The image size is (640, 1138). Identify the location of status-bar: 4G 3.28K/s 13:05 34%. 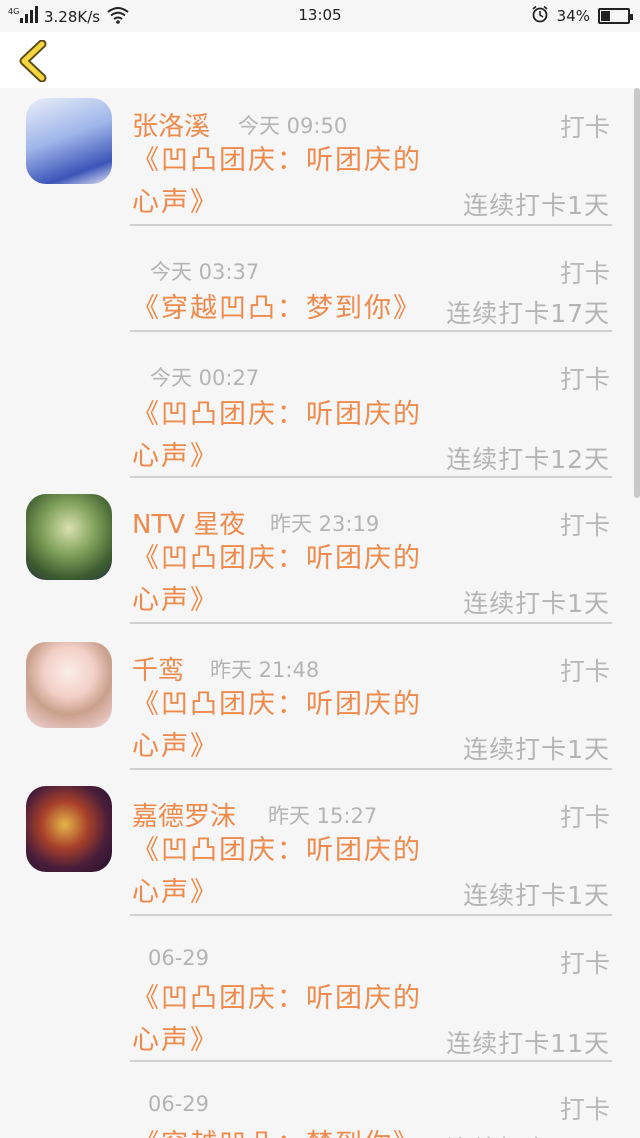
(320, 16).